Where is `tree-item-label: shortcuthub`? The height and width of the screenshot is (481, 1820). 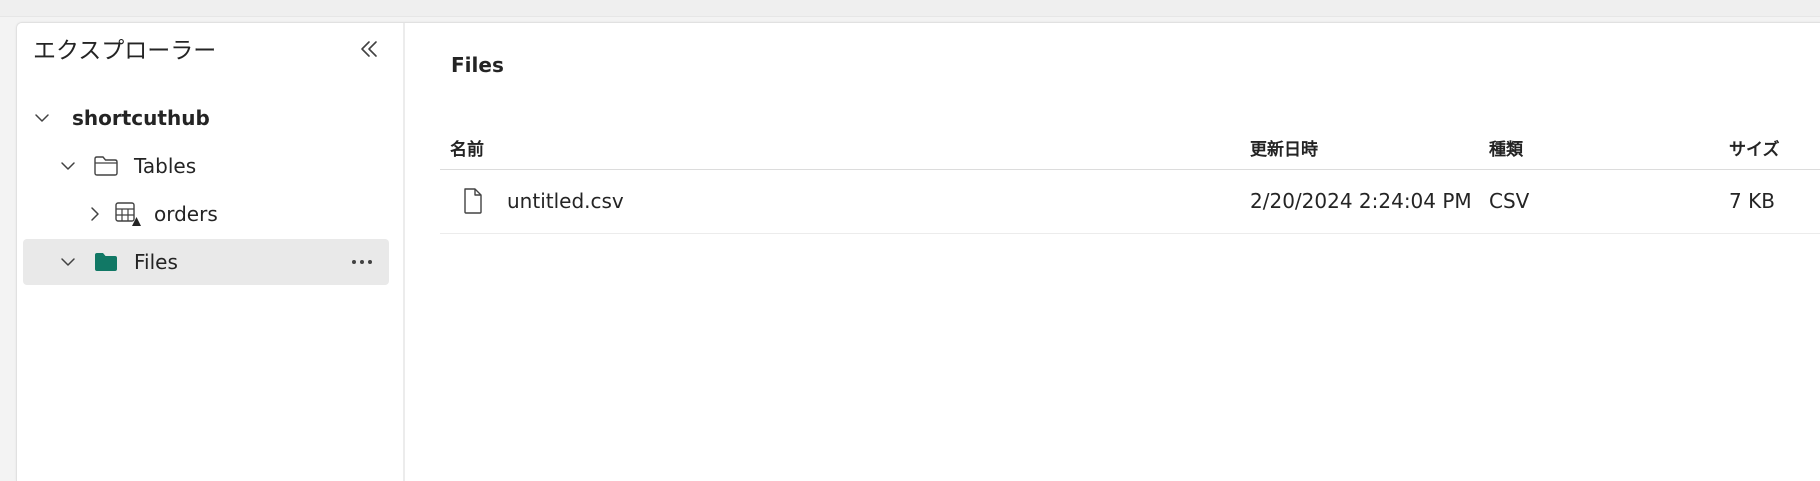 tree-item-label: shortcuthub is located at coordinates (141, 118).